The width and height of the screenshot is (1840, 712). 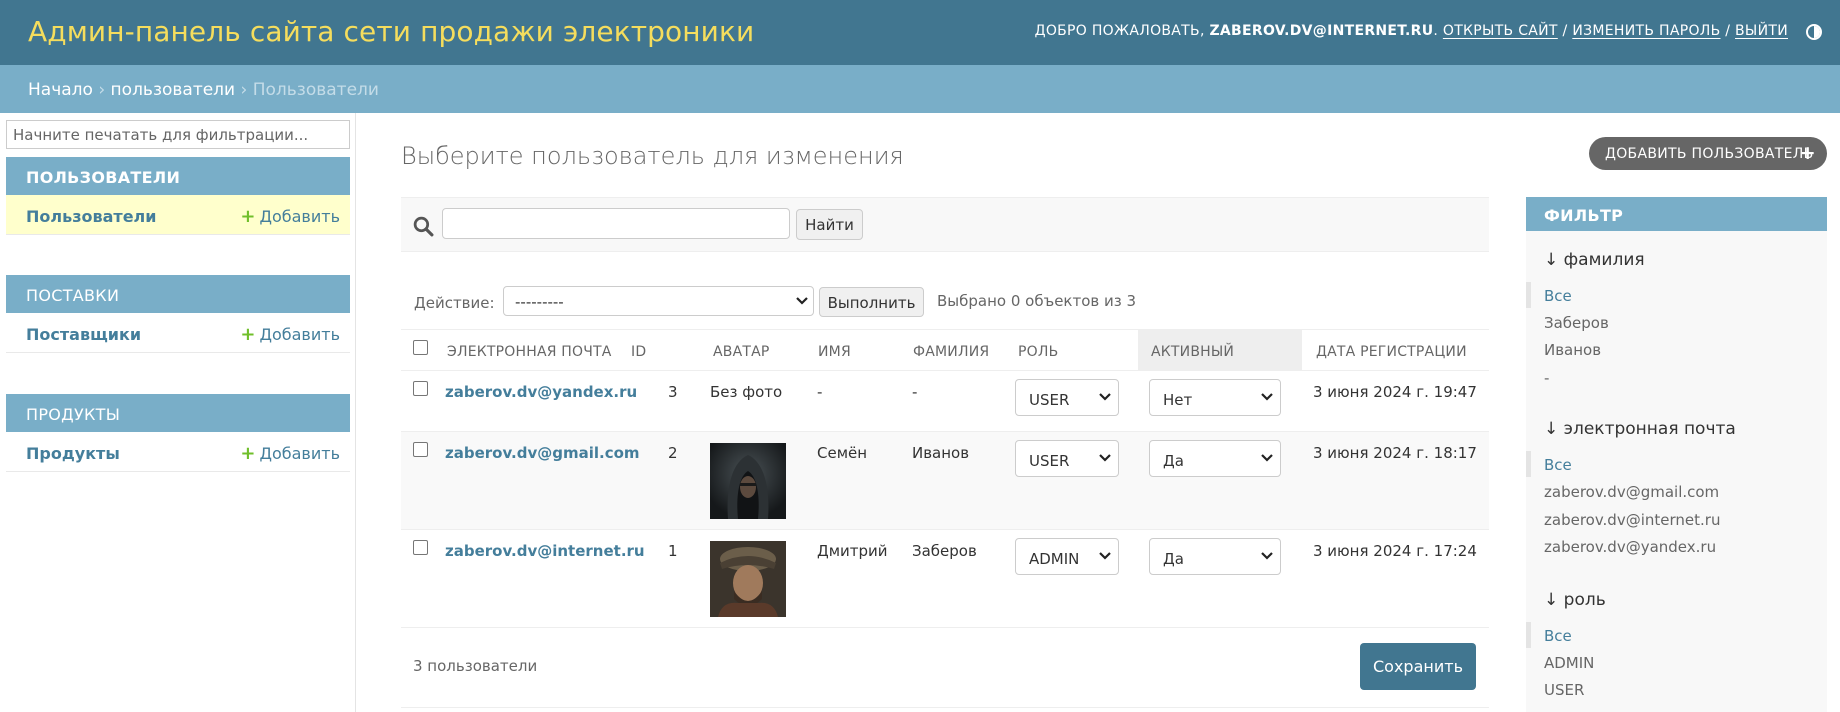 I want to click on add-suppliers-link: + Добавить, so click(x=290, y=334).